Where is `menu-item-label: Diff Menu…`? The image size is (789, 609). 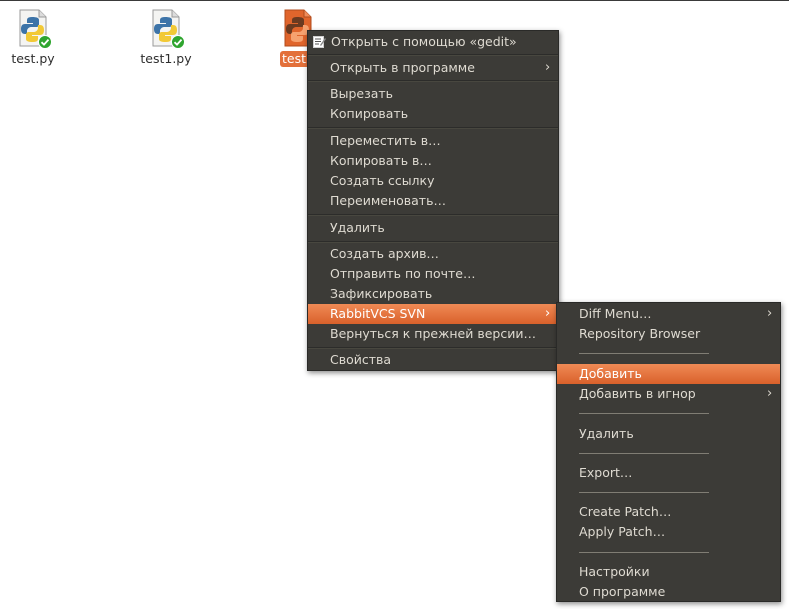 menu-item-label: Diff Menu… is located at coordinates (615, 313).